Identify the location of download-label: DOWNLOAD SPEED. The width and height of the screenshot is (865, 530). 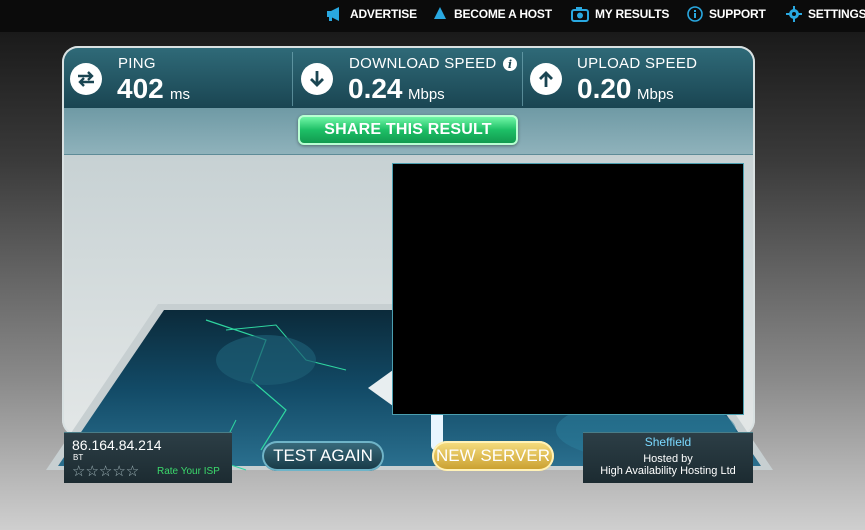
(423, 63).